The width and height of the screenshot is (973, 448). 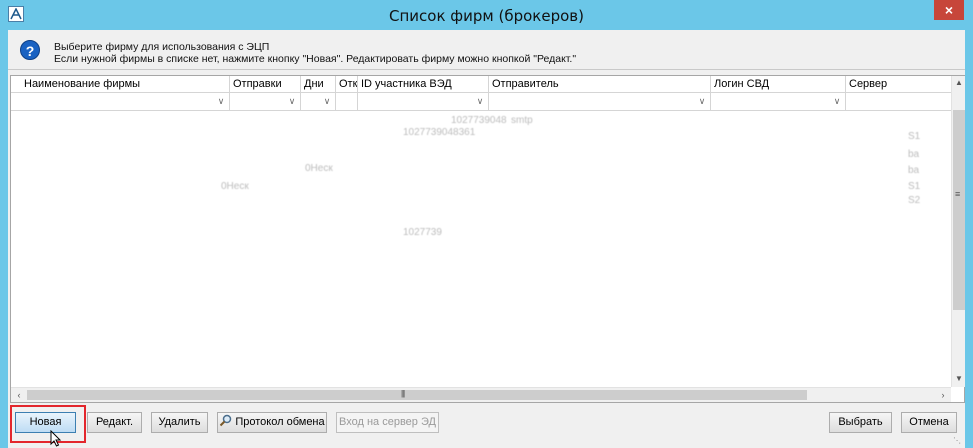 I want to click on blurred-cell: S2, so click(x=914, y=200).